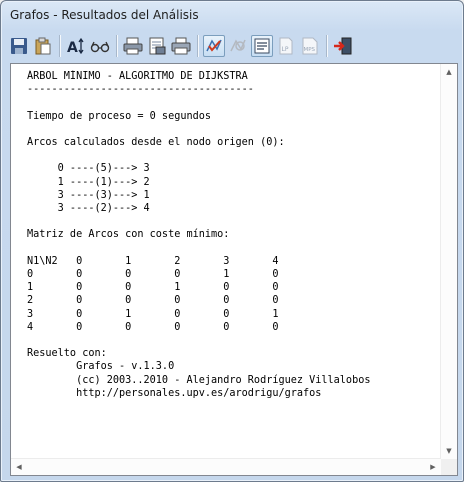 This screenshot has height=482, width=464. I want to click on mps-file-button: MPS, so click(310, 46).